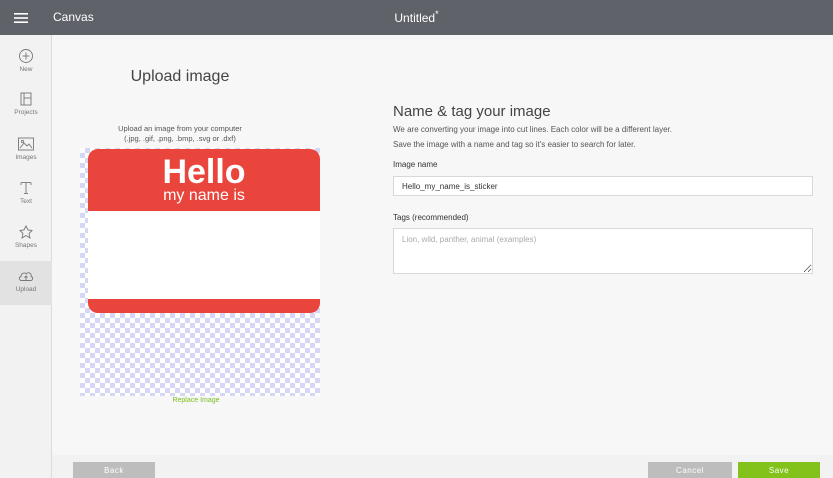  I want to click on document-title-text: Untitled, so click(415, 18).